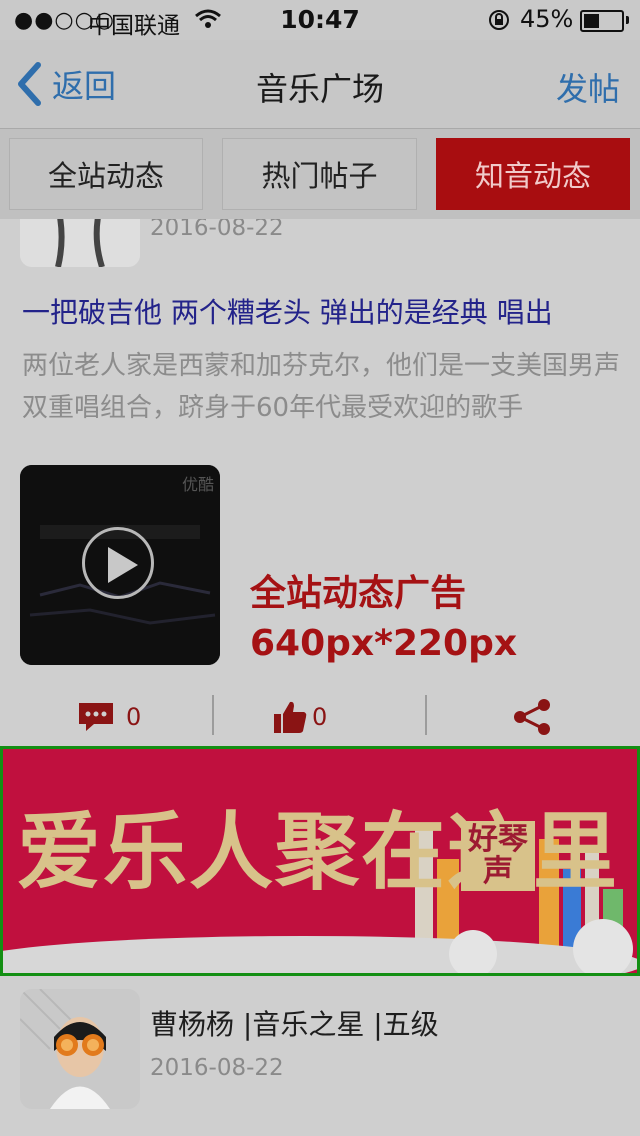  What do you see at coordinates (120, 565) in the screenshot?
I see `video-thumbnail: 优酷` at bounding box center [120, 565].